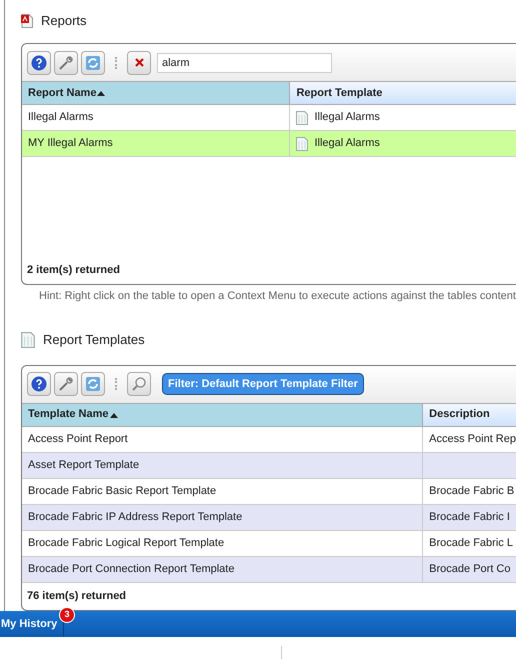 The image size is (516, 659). What do you see at coordinates (269, 439) in the screenshot?
I see `table-row: Access Point Report Access Point Rep` at bounding box center [269, 439].